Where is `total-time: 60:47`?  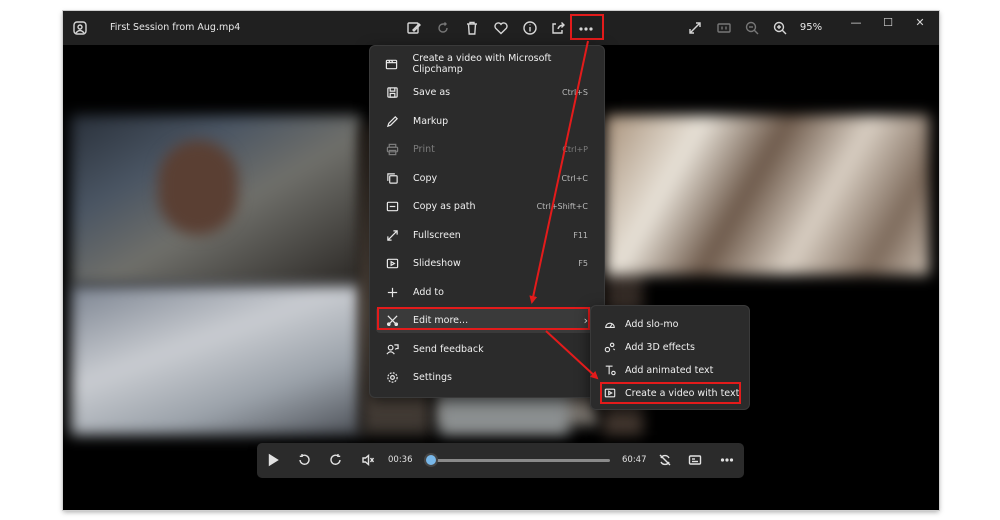 total-time: 60:47 is located at coordinates (634, 460).